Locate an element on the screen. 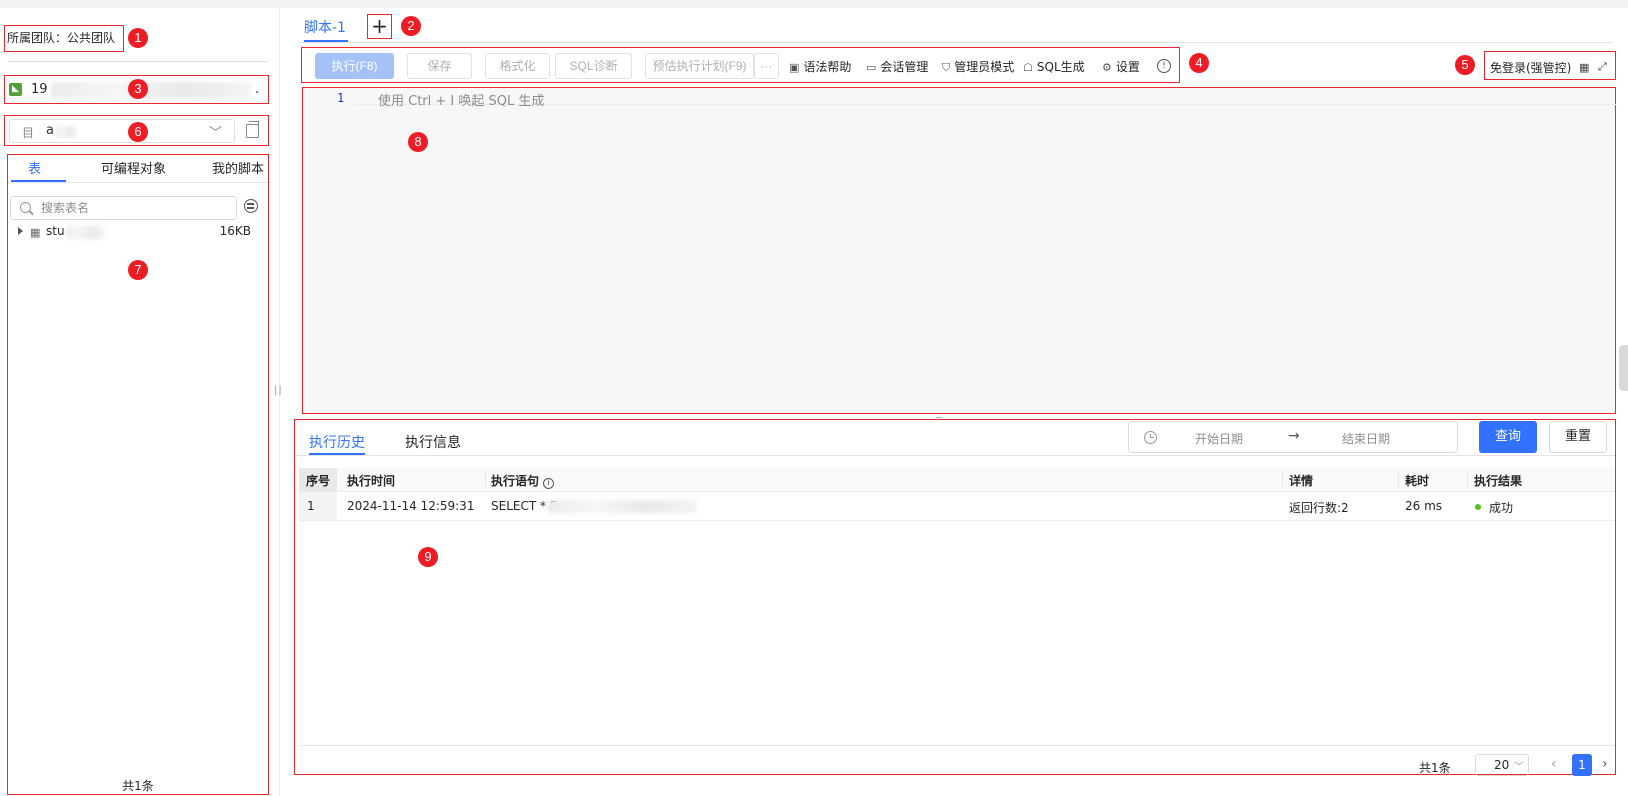 This screenshot has width=1628, height=796. side-drawer-handle is located at coordinates (1623, 368).